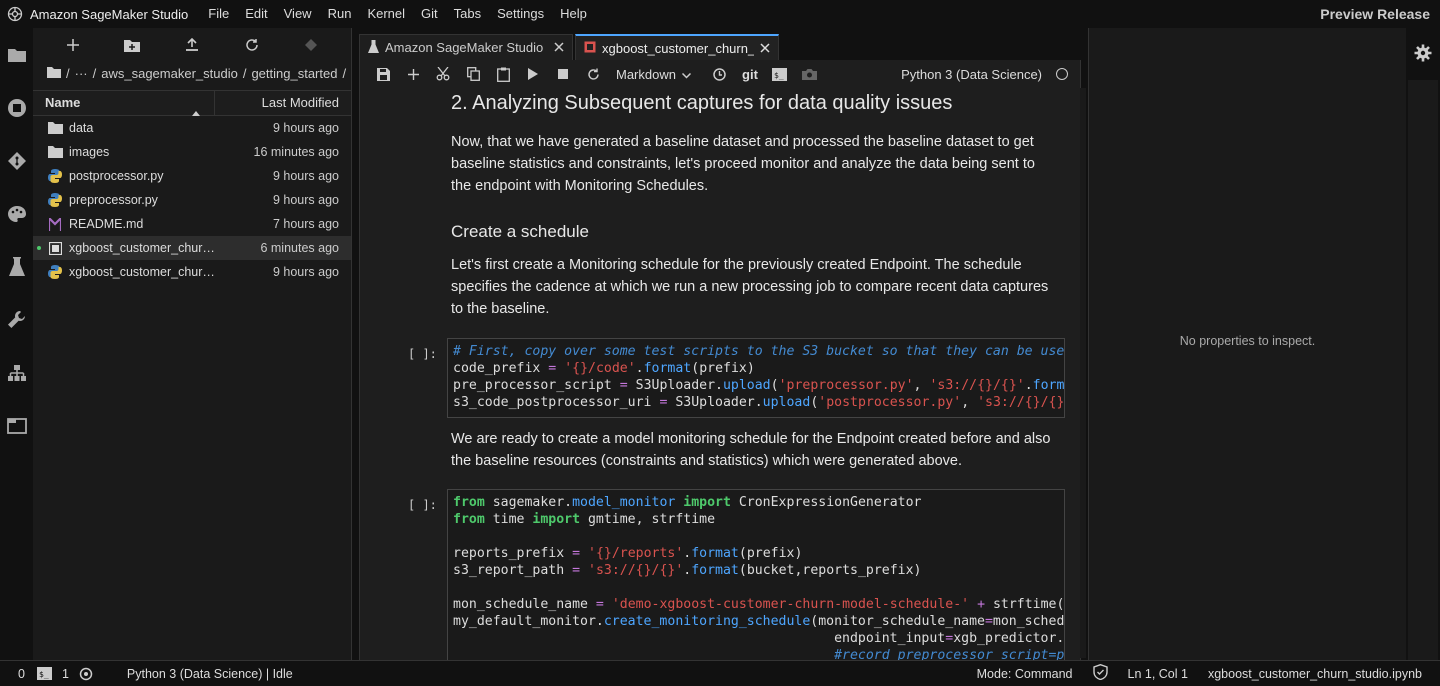 The width and height of the screenshot is (1440, 686). Describe the element at coordinates (210, 674) in the screenshot. I see `kernel-status-text: Python 3 (Data Science) | Idle` at that location.